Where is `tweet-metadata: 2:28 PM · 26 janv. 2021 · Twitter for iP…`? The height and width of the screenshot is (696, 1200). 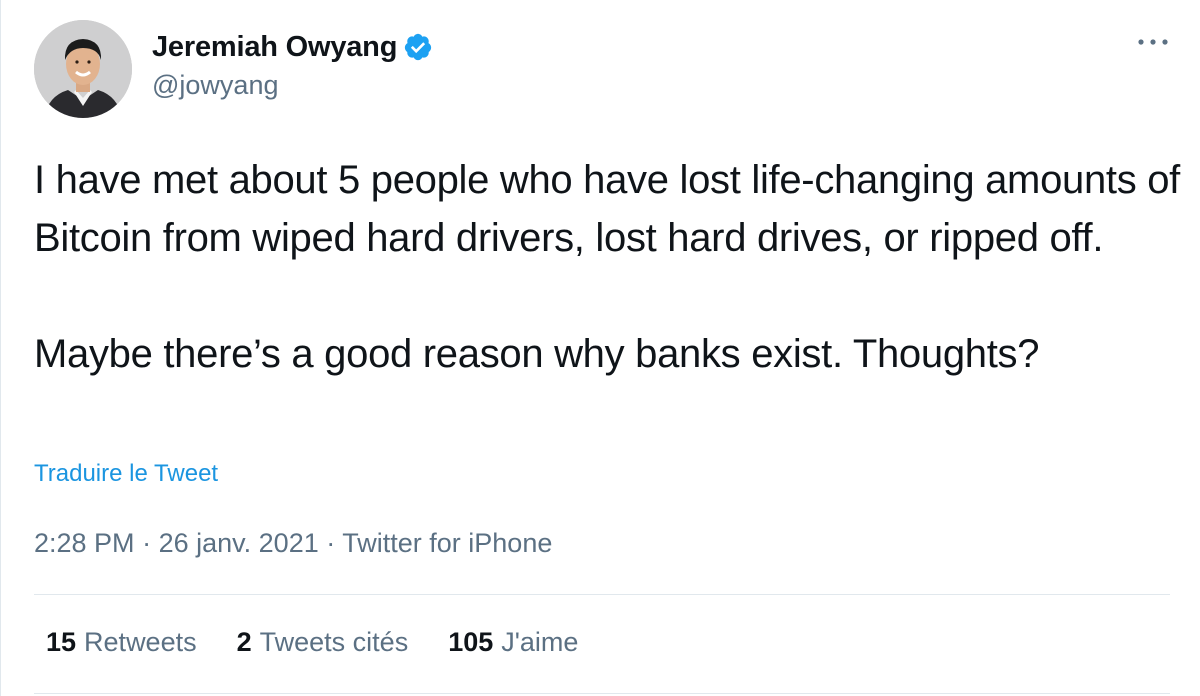
tweet-metadata: 2:28 PM · 26 janv. 2021 · Twitter for iP… is located at coordinates (293, 543).